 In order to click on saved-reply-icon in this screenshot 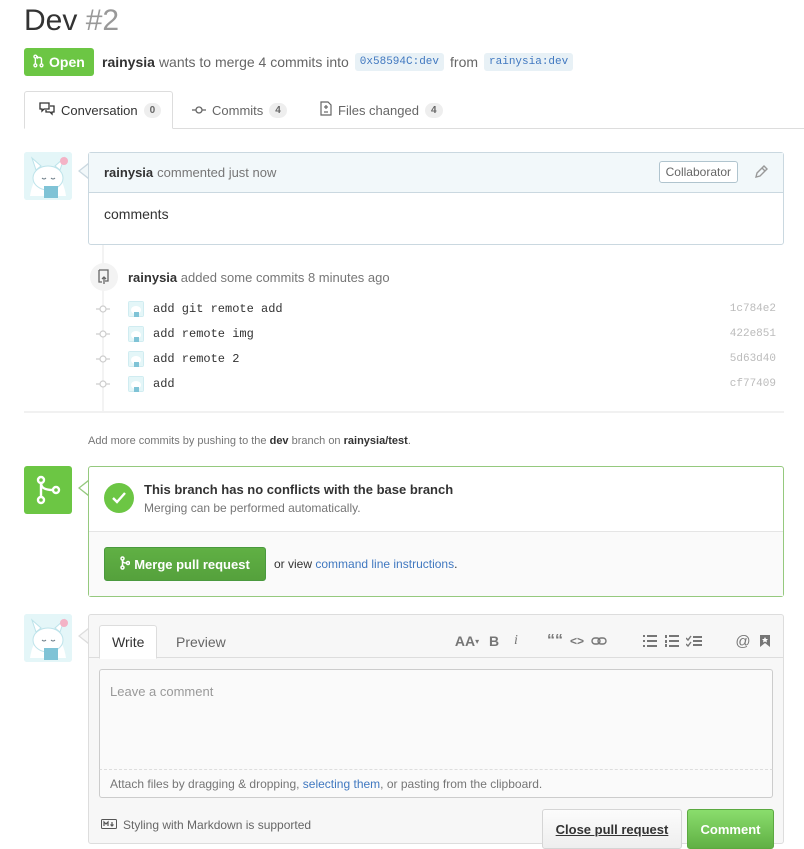, I will do `click(765, 641)`.